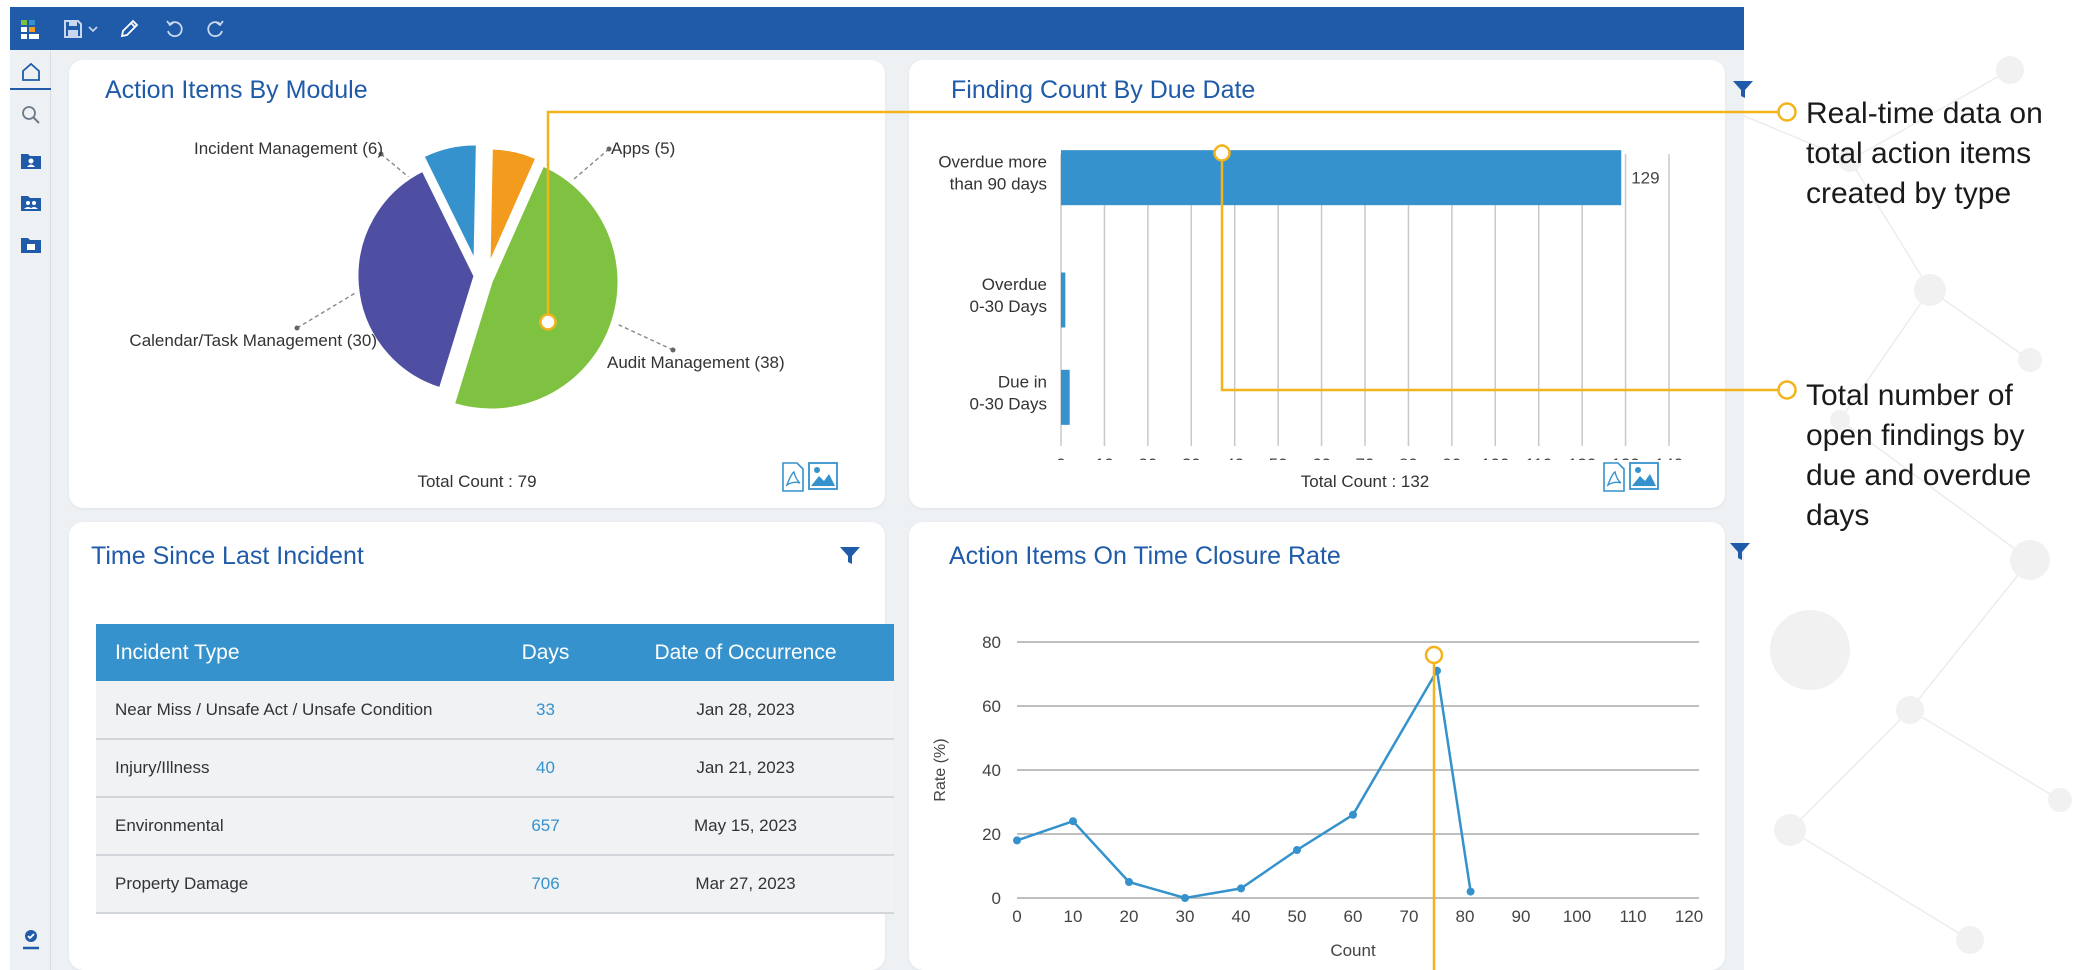 Image resolution: width=2073 pixels, height=970 pixels. Describe the element at coordinates (745, 768) in the screenshot. I see `date-cell: Jan 21, 2023` at that location.